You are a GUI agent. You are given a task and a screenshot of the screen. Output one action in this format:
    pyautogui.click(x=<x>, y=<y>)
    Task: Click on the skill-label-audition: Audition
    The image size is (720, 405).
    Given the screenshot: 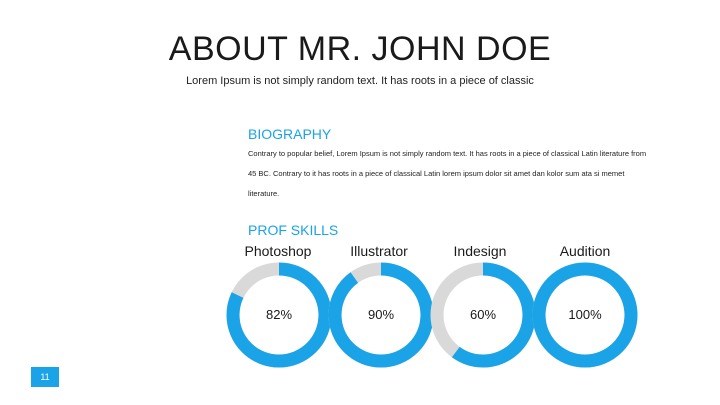 What is the action you would take?
    pyautogui.click(x=585, y=251)
    